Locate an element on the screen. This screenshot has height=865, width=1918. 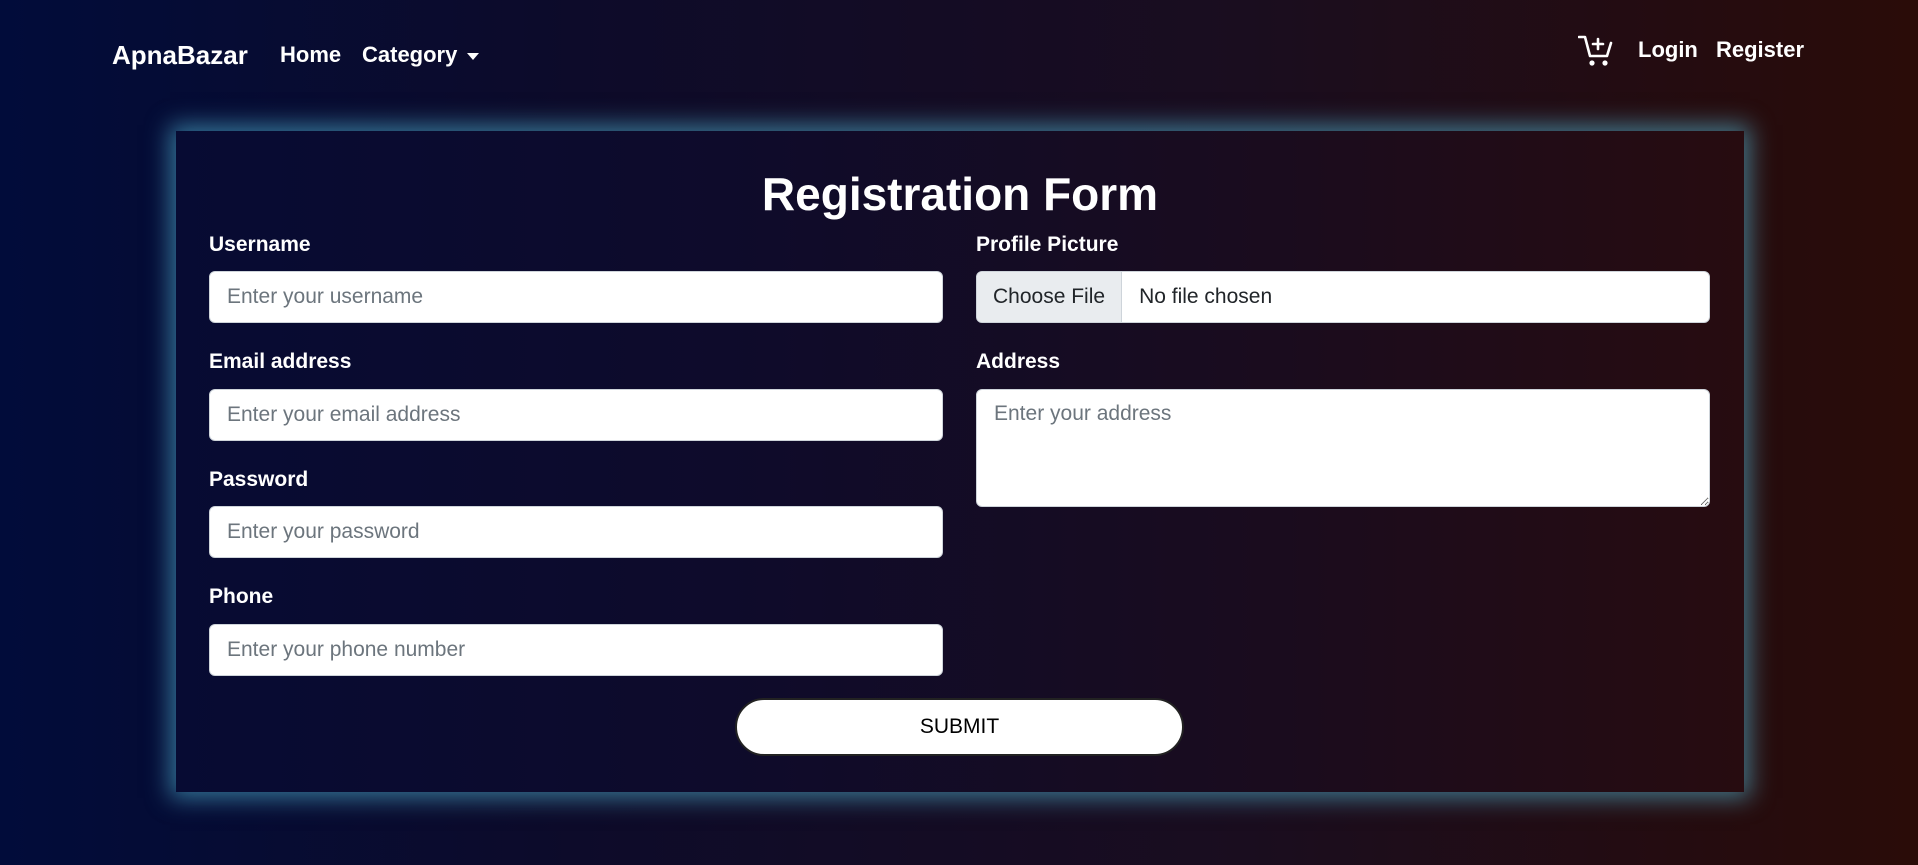
nav-home-link: Home is located at coordinates (310, 55).